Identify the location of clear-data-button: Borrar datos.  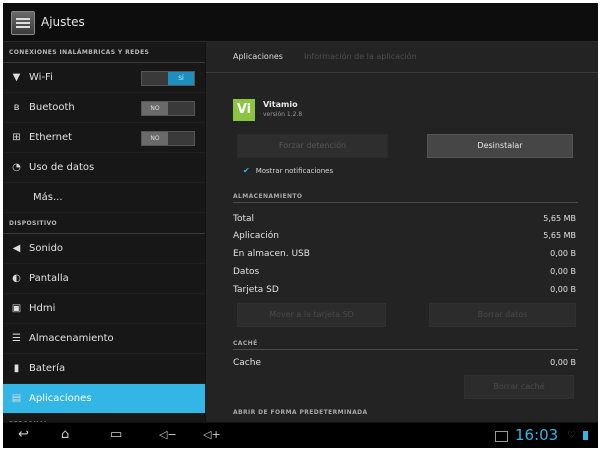
(502, 315).